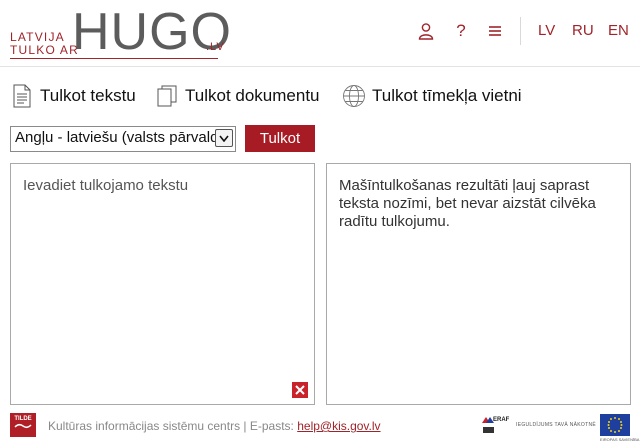  I want to click on language-pair-select: Angļu - latviešu (valsts pārvalde), so click(123, 139).